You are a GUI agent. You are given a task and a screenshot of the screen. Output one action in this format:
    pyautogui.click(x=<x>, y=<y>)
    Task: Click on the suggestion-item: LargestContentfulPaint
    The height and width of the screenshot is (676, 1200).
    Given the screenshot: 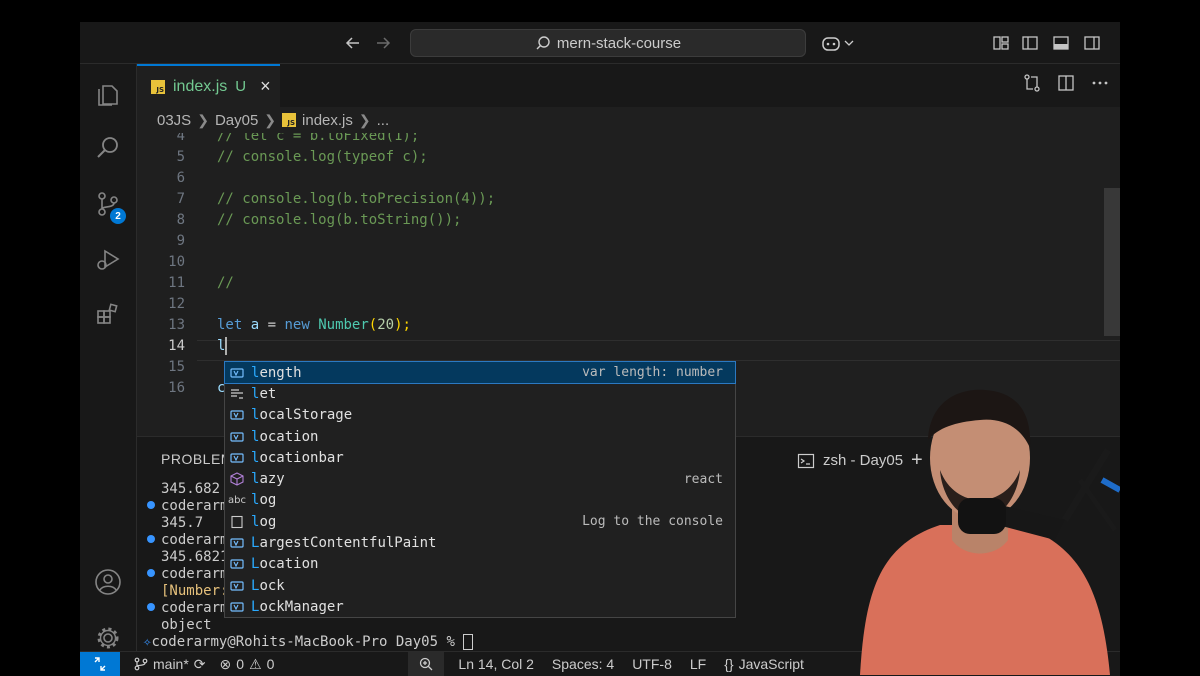 What is the action you would take?
    pyautogui.click(x=480, y=542)
    